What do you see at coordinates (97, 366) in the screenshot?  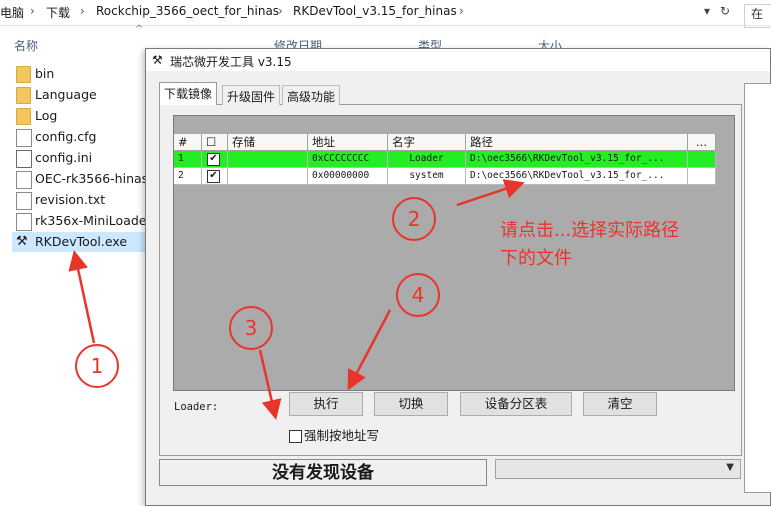 I see `step-marker: 1` at bounding box center [97, 366].